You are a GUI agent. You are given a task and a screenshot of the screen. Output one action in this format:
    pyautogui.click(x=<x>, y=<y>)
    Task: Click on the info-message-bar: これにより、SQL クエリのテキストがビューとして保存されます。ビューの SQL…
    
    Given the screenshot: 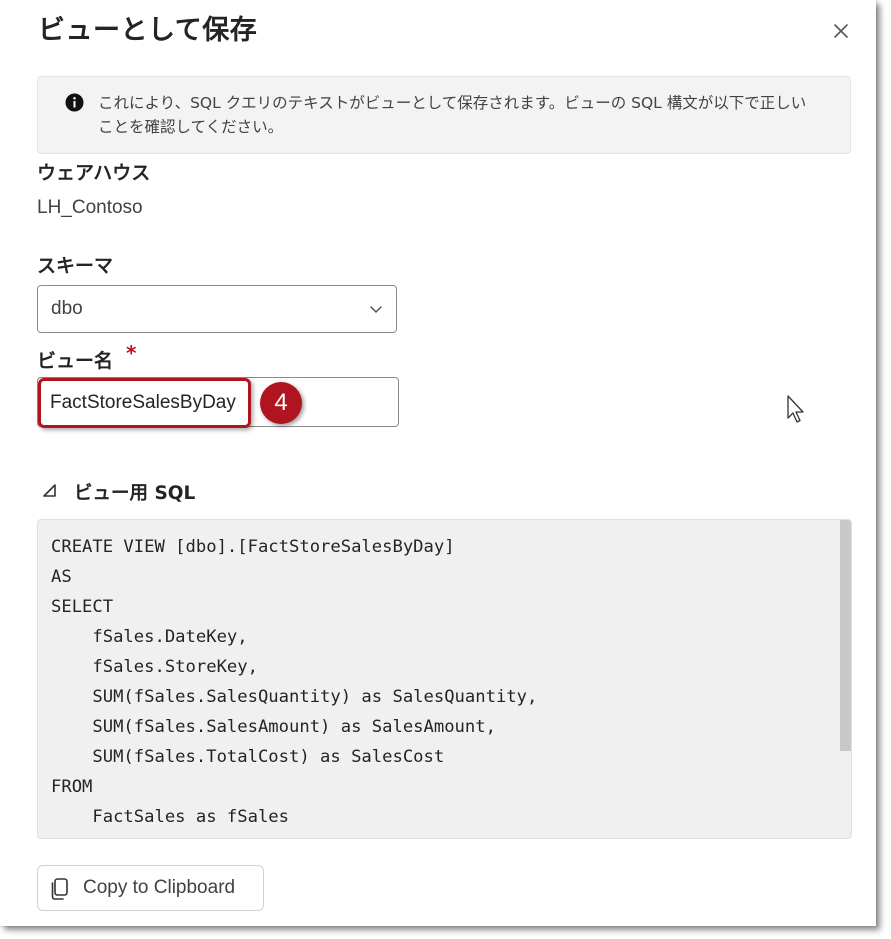 What is the action you would take?
    pyautogui.click(x=444, y=115)
    